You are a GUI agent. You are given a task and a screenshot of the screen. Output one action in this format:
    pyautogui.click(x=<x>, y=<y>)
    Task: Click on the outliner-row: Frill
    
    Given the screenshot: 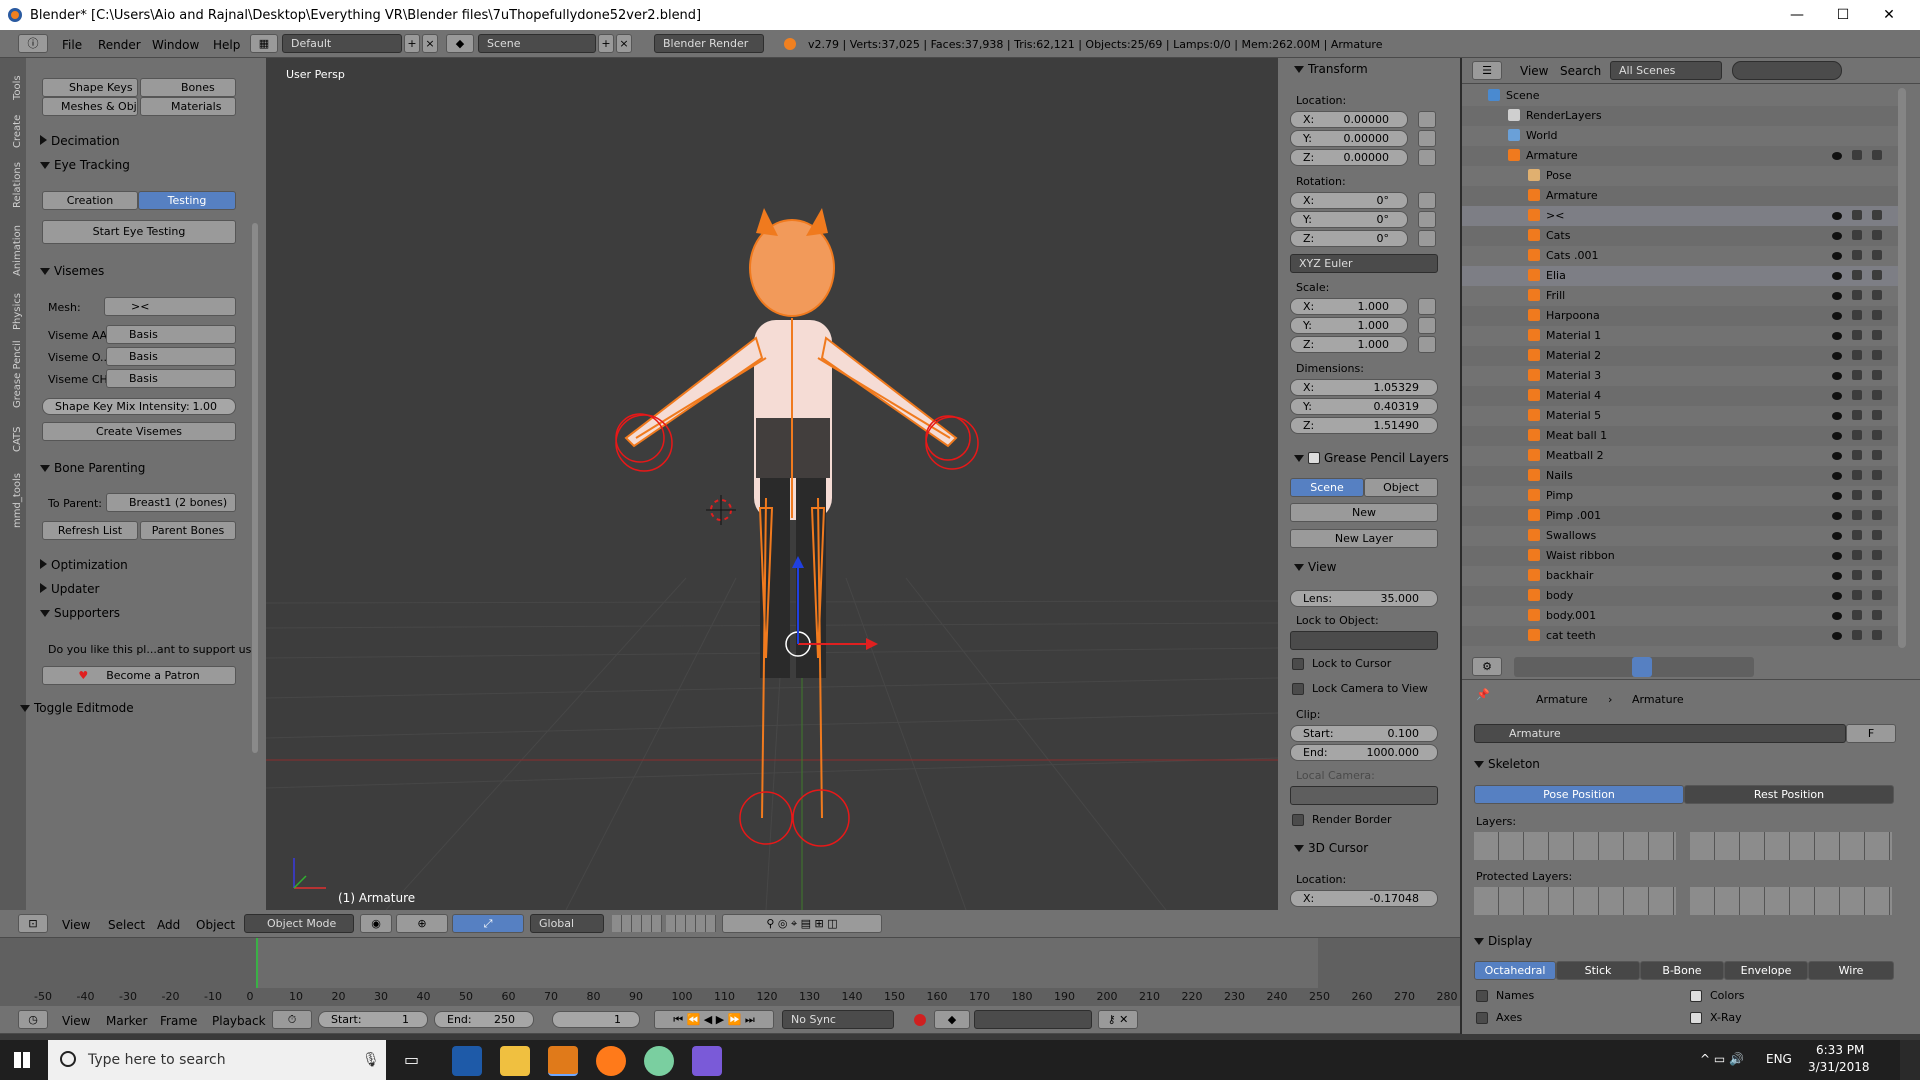 What is the action you would take?
    pyautogui.click(x=1682, y=296)
    